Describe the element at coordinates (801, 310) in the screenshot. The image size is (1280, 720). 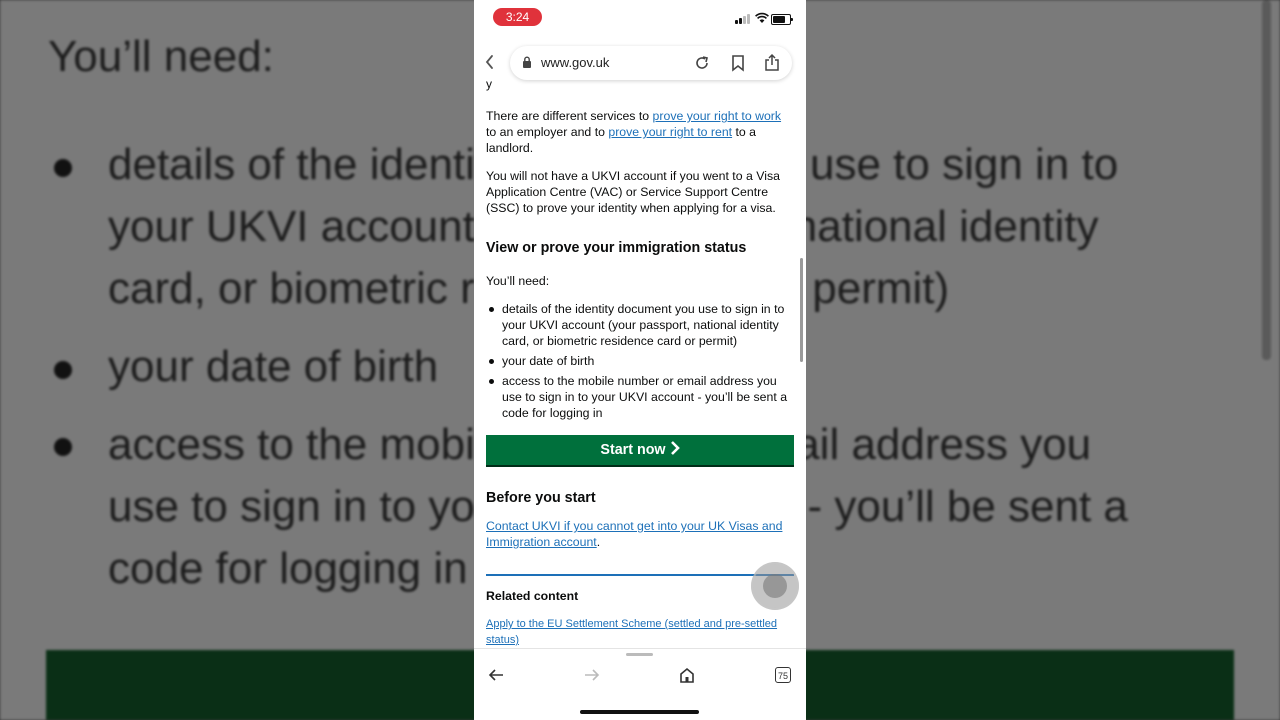
I see `scrollbar-thumb` at that location.